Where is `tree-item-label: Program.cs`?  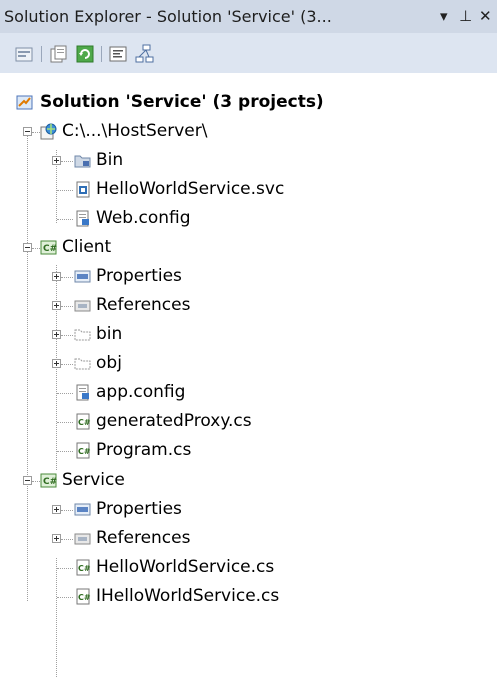
tree-item-label: Program.cs is located at coordinates (144, 450).